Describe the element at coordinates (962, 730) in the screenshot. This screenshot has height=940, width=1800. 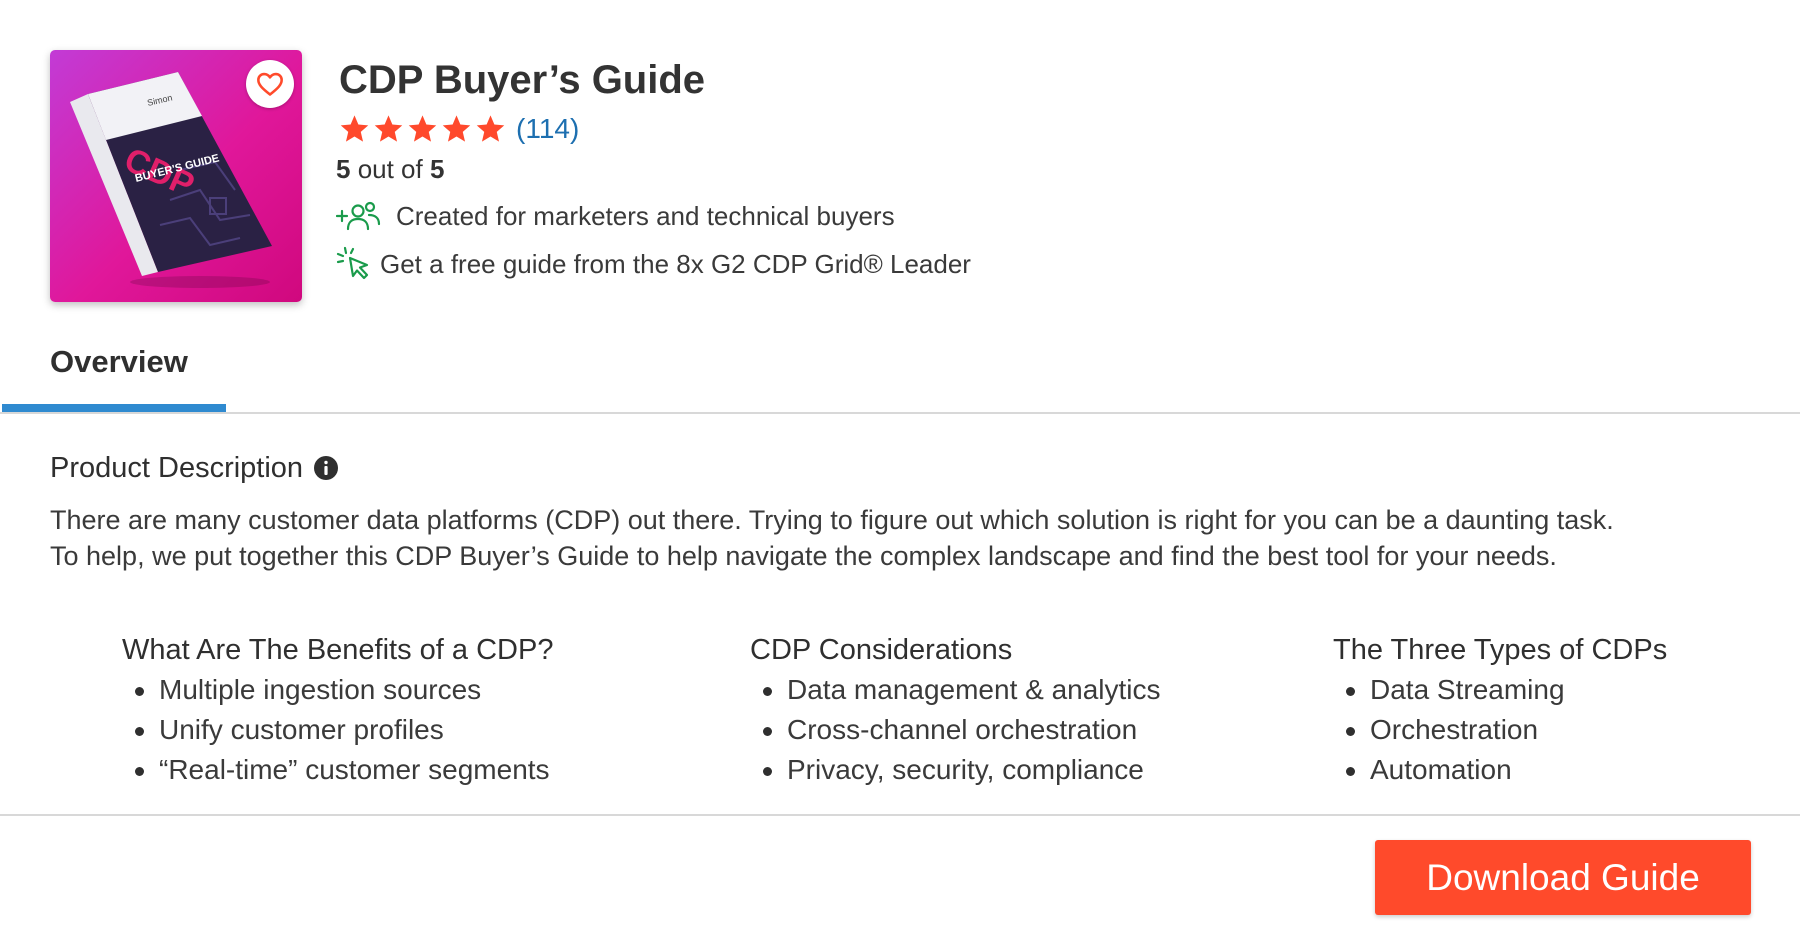
I see `list-item: Cross-channel orchestration` at that location.